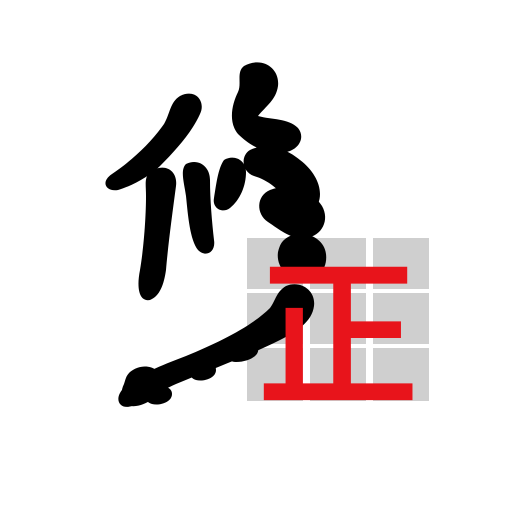 The image size is (512, 512). Describe the element at coordinates (338, 336) in the screenshot. I see `seal-character: 正` at that location.